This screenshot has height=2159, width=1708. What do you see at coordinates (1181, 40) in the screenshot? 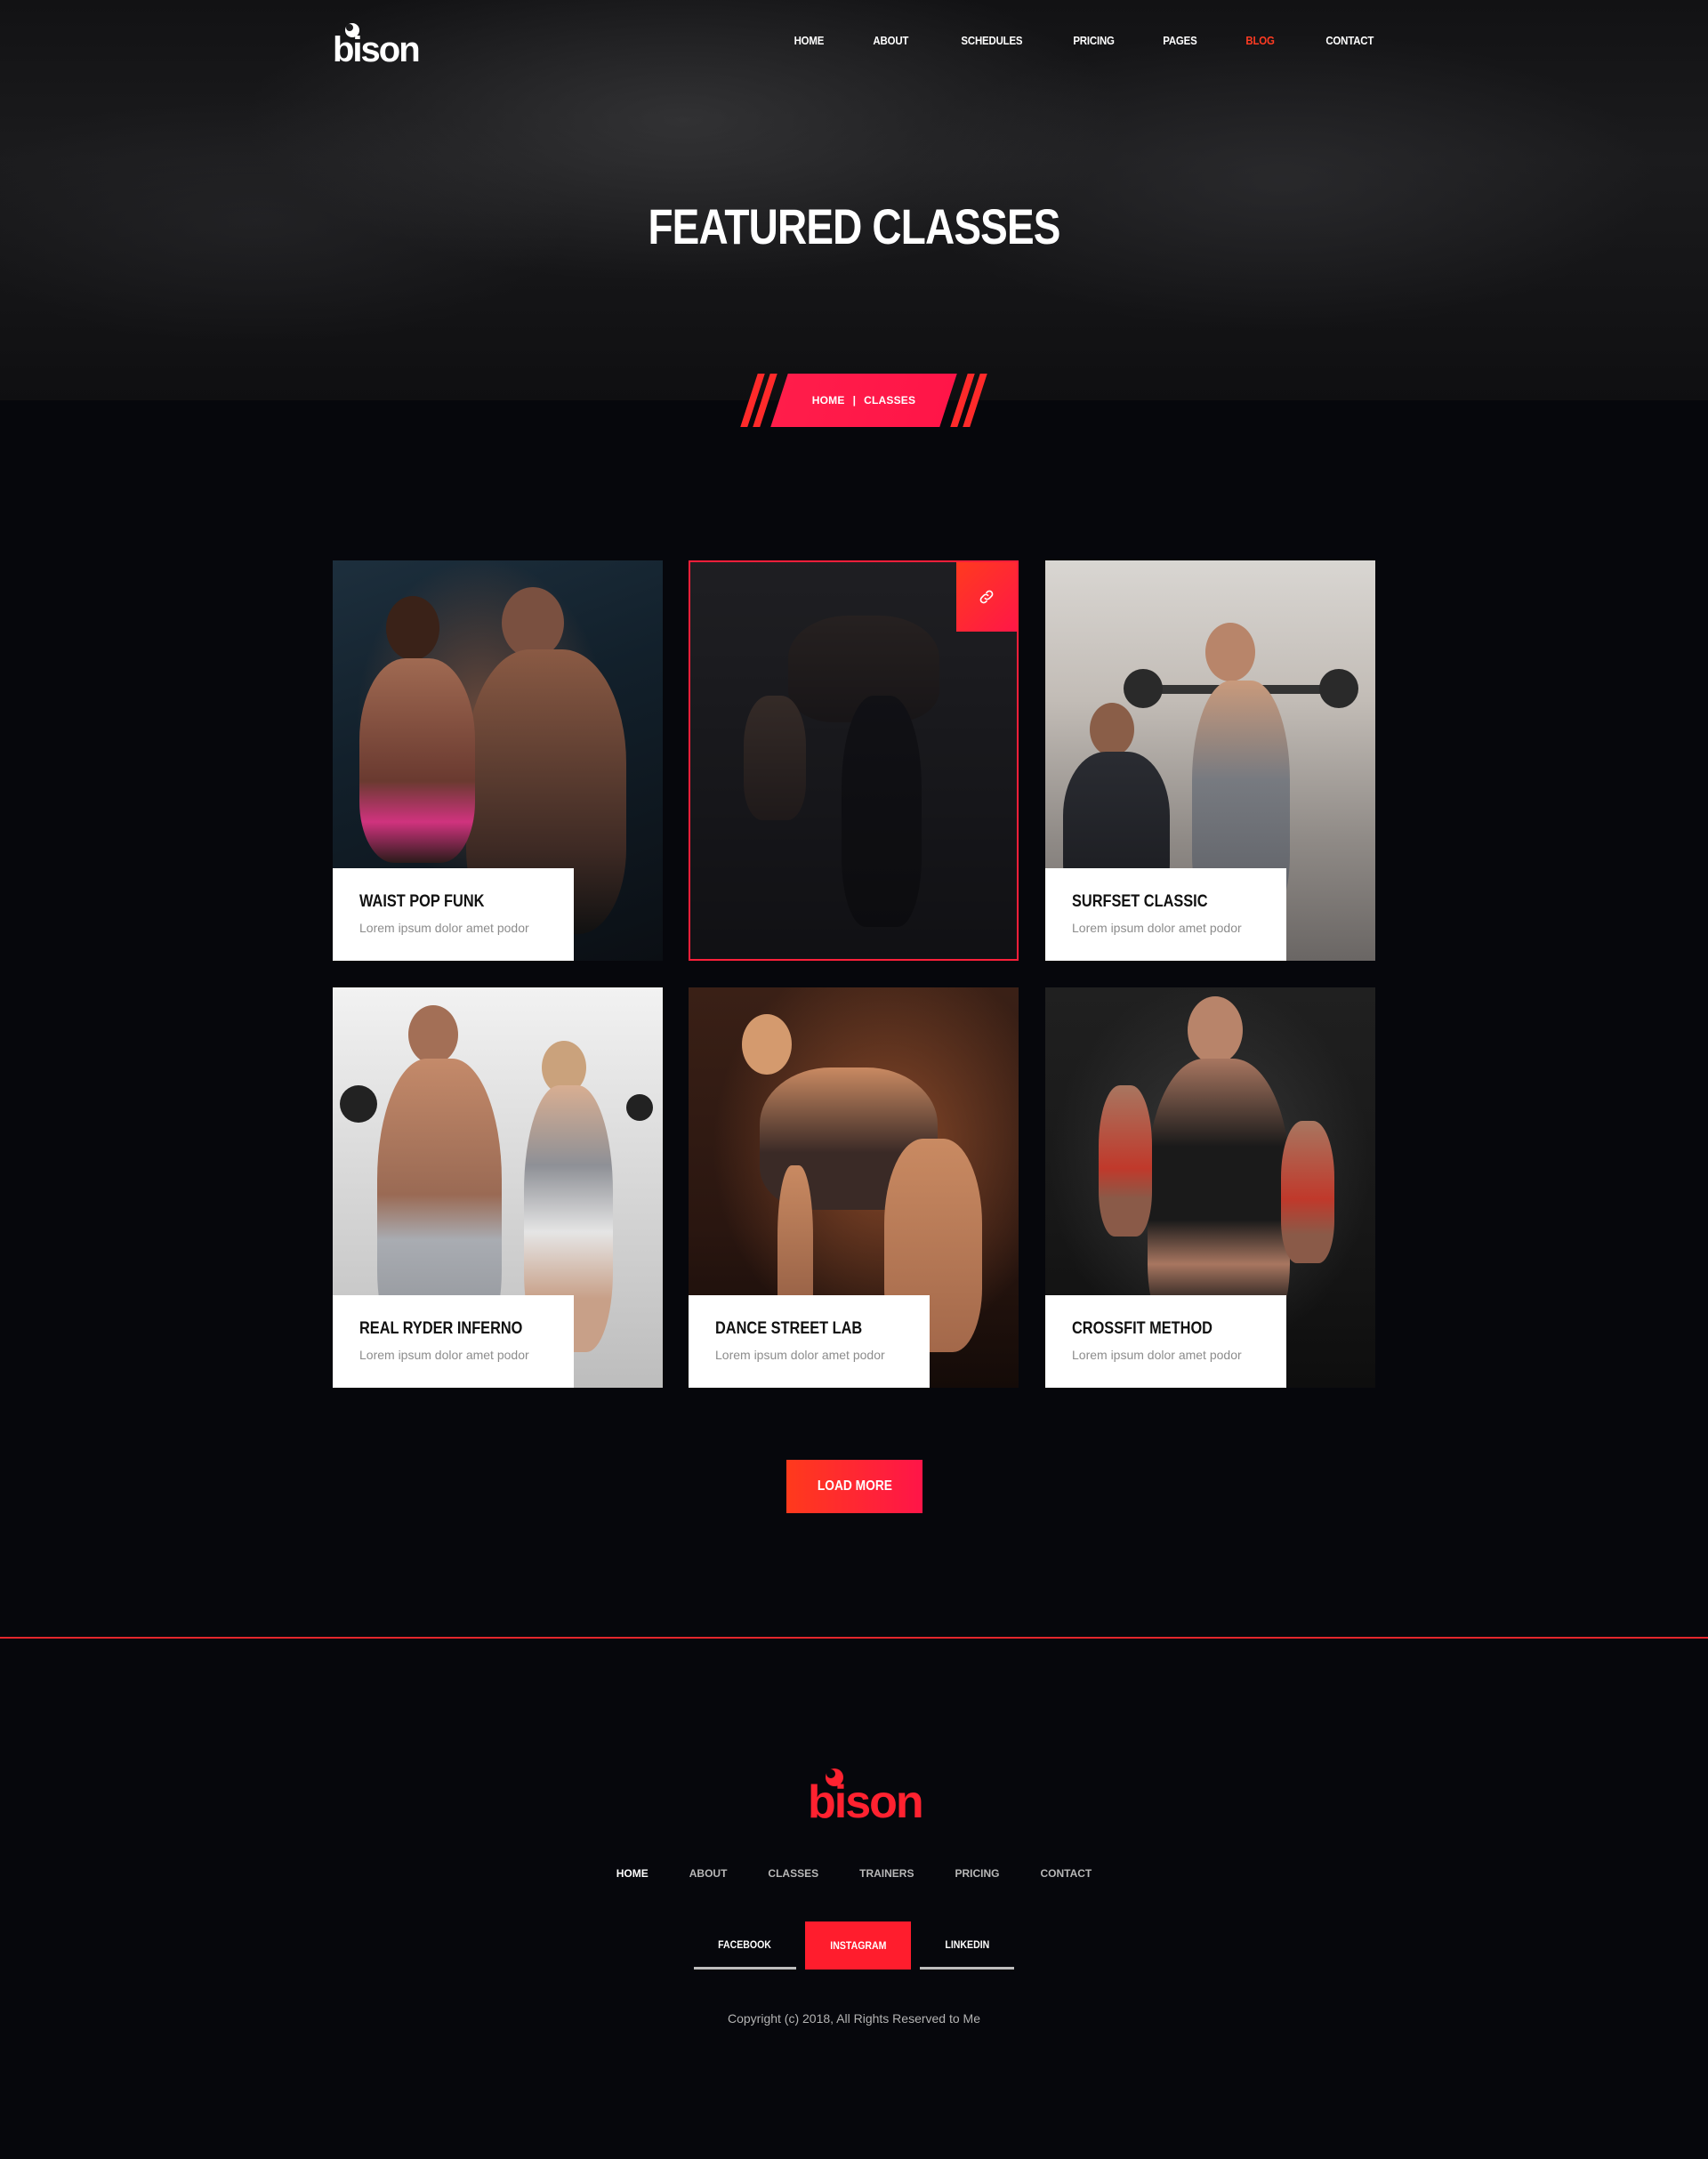
I see `nav-pages: PAGES` at bounding box center [1181, 40].